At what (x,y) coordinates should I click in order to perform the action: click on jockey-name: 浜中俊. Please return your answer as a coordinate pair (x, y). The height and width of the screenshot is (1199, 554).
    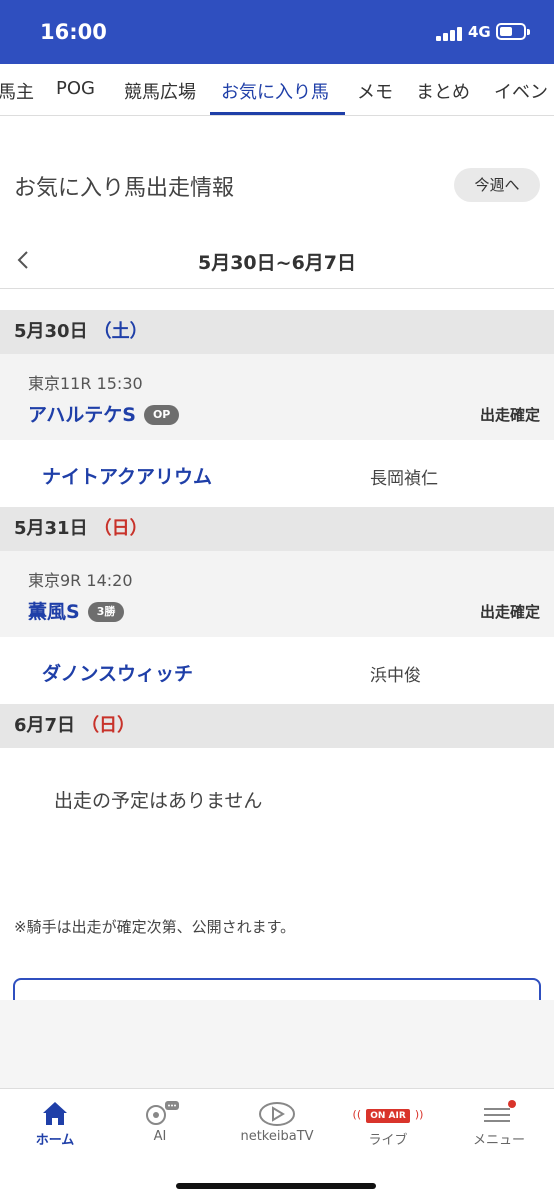
    Looking at the image, I should click on (395, 676).